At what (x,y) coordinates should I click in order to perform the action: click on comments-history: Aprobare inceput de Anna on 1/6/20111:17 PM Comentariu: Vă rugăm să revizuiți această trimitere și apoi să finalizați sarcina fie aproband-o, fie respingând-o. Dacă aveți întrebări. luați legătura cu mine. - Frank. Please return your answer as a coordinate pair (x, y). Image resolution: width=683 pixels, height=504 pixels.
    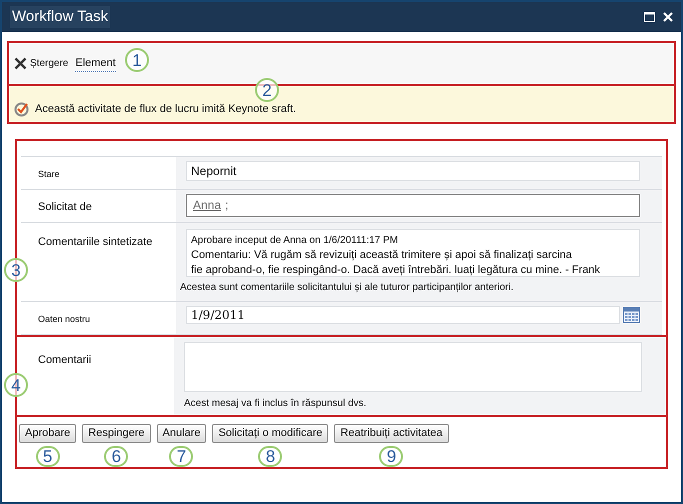
    Looking at the image, I should click on (413, 253).